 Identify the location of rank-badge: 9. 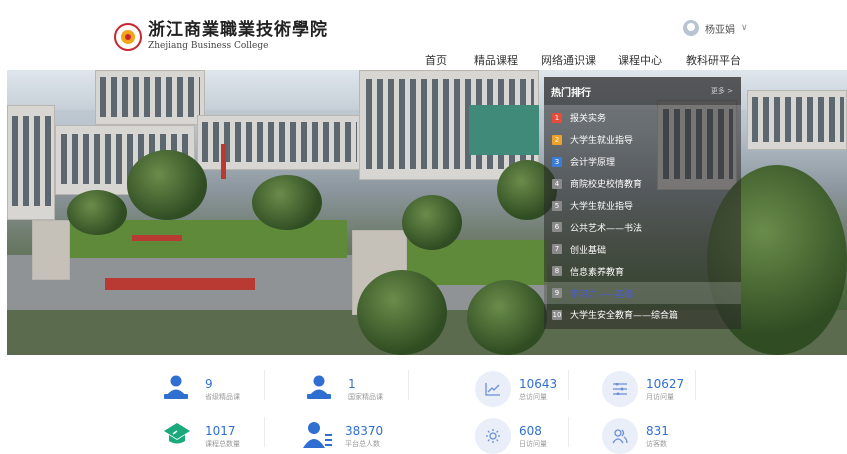
(557, 293).